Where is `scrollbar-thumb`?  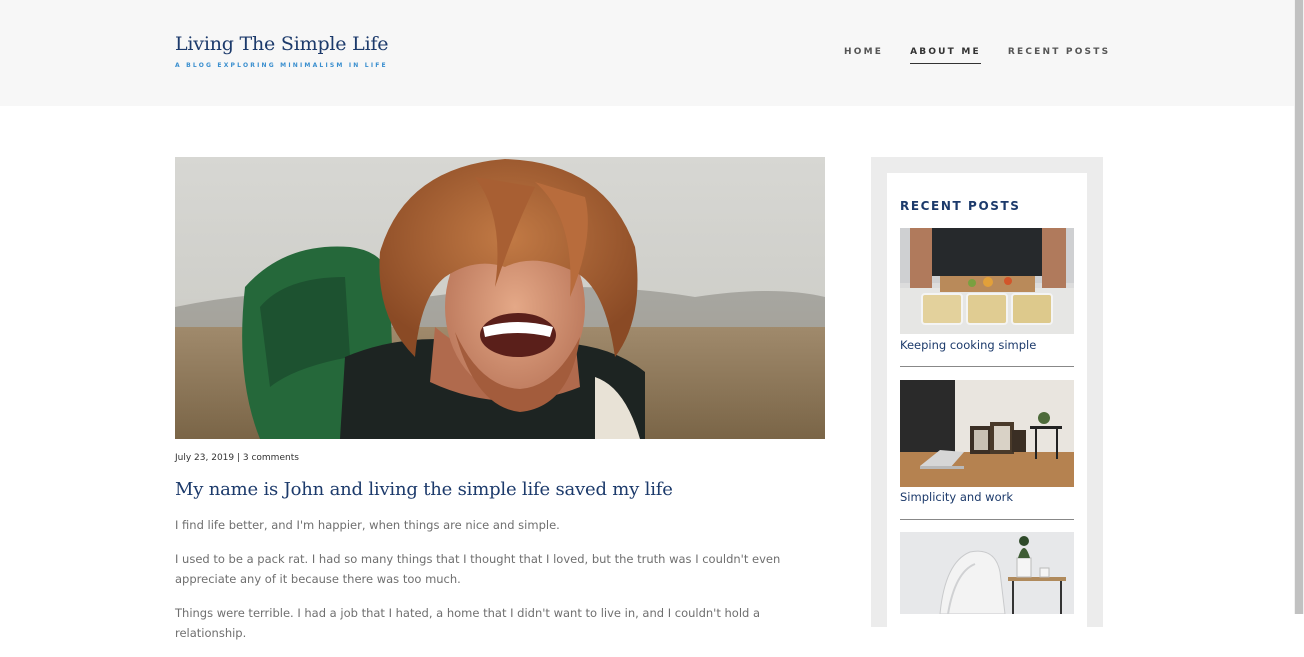
scrollbar-thumb is located at coordinates (1299, 307).